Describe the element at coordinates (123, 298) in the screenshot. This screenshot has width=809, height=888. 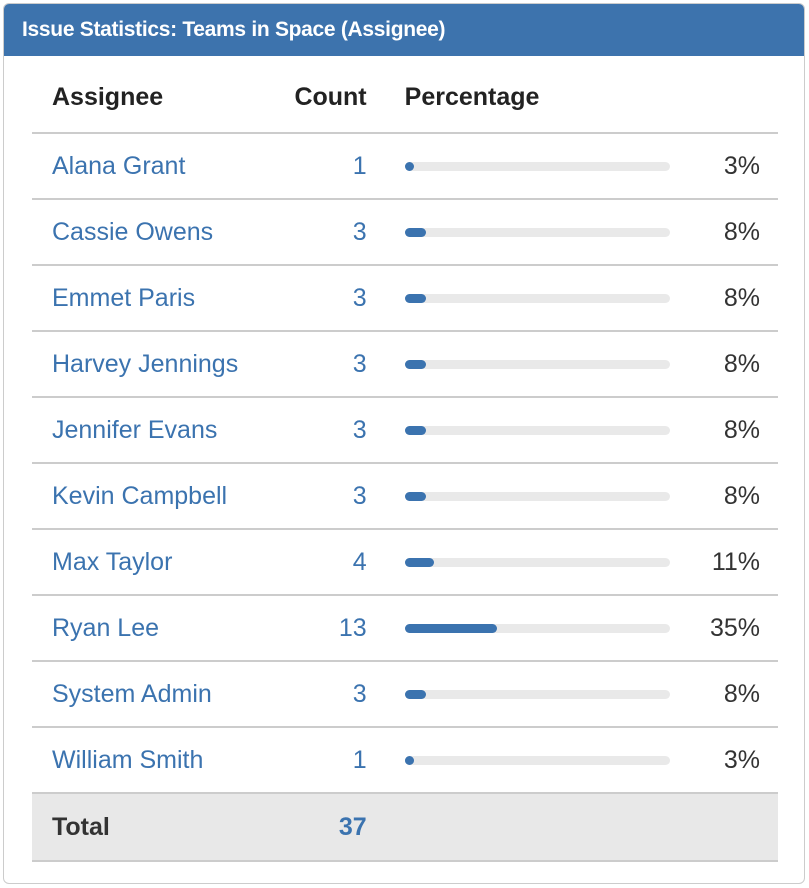
I see `assignee-link: Emmet Paris` at that location.